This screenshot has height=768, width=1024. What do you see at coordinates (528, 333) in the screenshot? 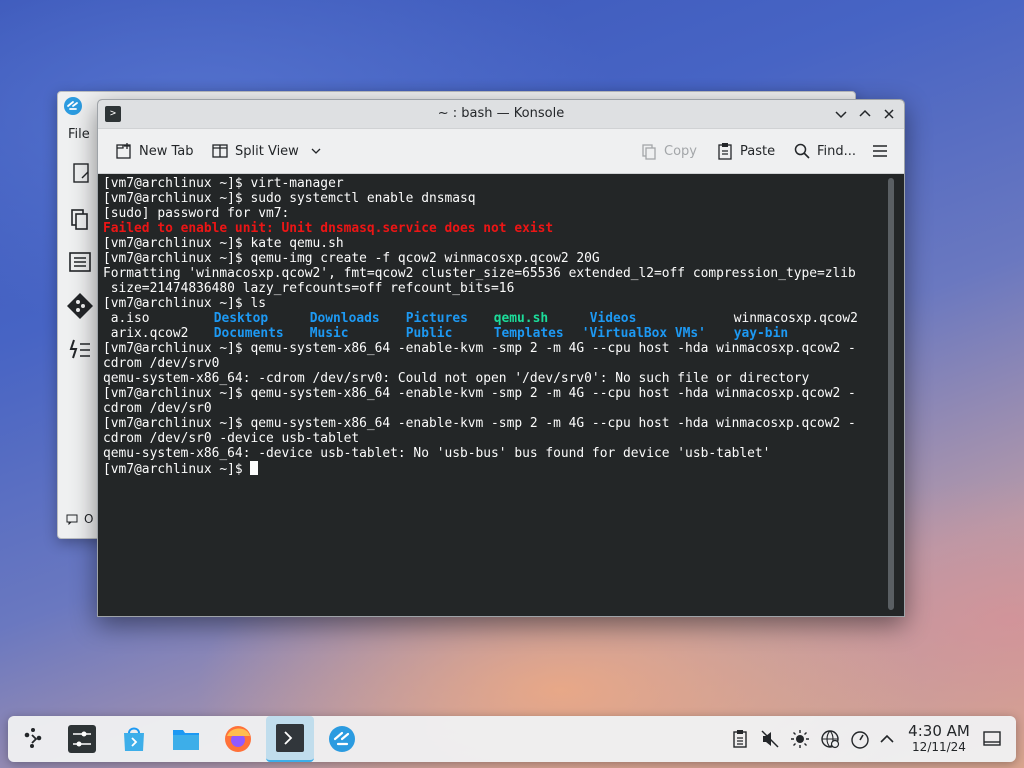
I see `ls-directory: Templates` at bounding box center [528, 333].